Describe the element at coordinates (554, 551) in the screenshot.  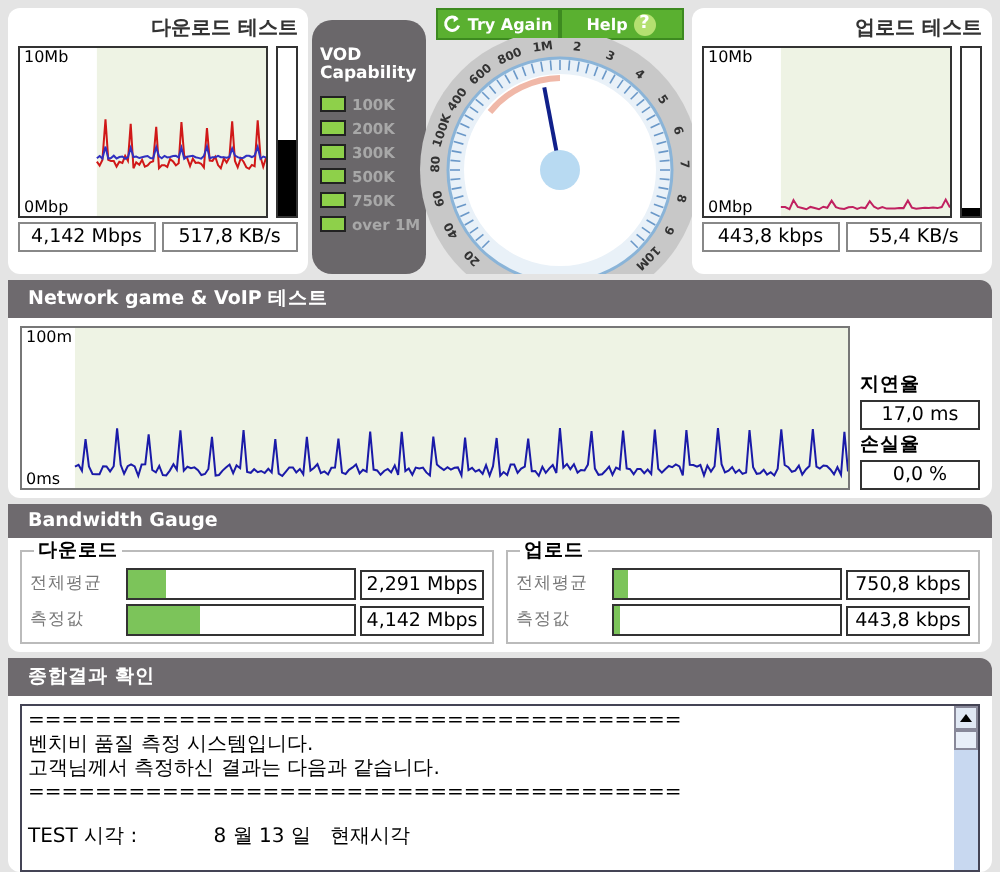
I see `group-title: 업로드` at that location.